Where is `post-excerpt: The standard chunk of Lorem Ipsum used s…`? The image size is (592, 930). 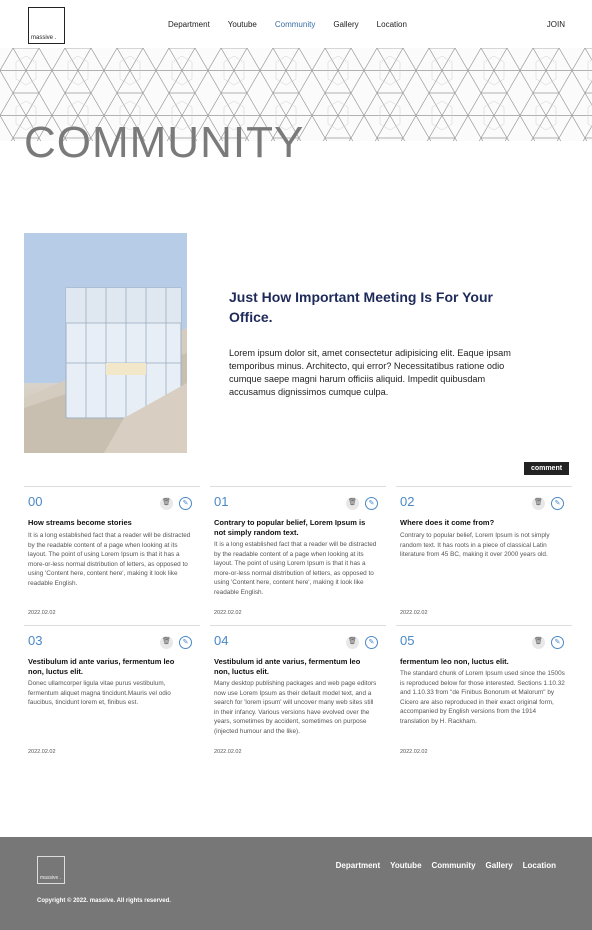 post-excerpt: The standard chunk of Lorem Ipsum used s… is located at coordinates (482, 697).